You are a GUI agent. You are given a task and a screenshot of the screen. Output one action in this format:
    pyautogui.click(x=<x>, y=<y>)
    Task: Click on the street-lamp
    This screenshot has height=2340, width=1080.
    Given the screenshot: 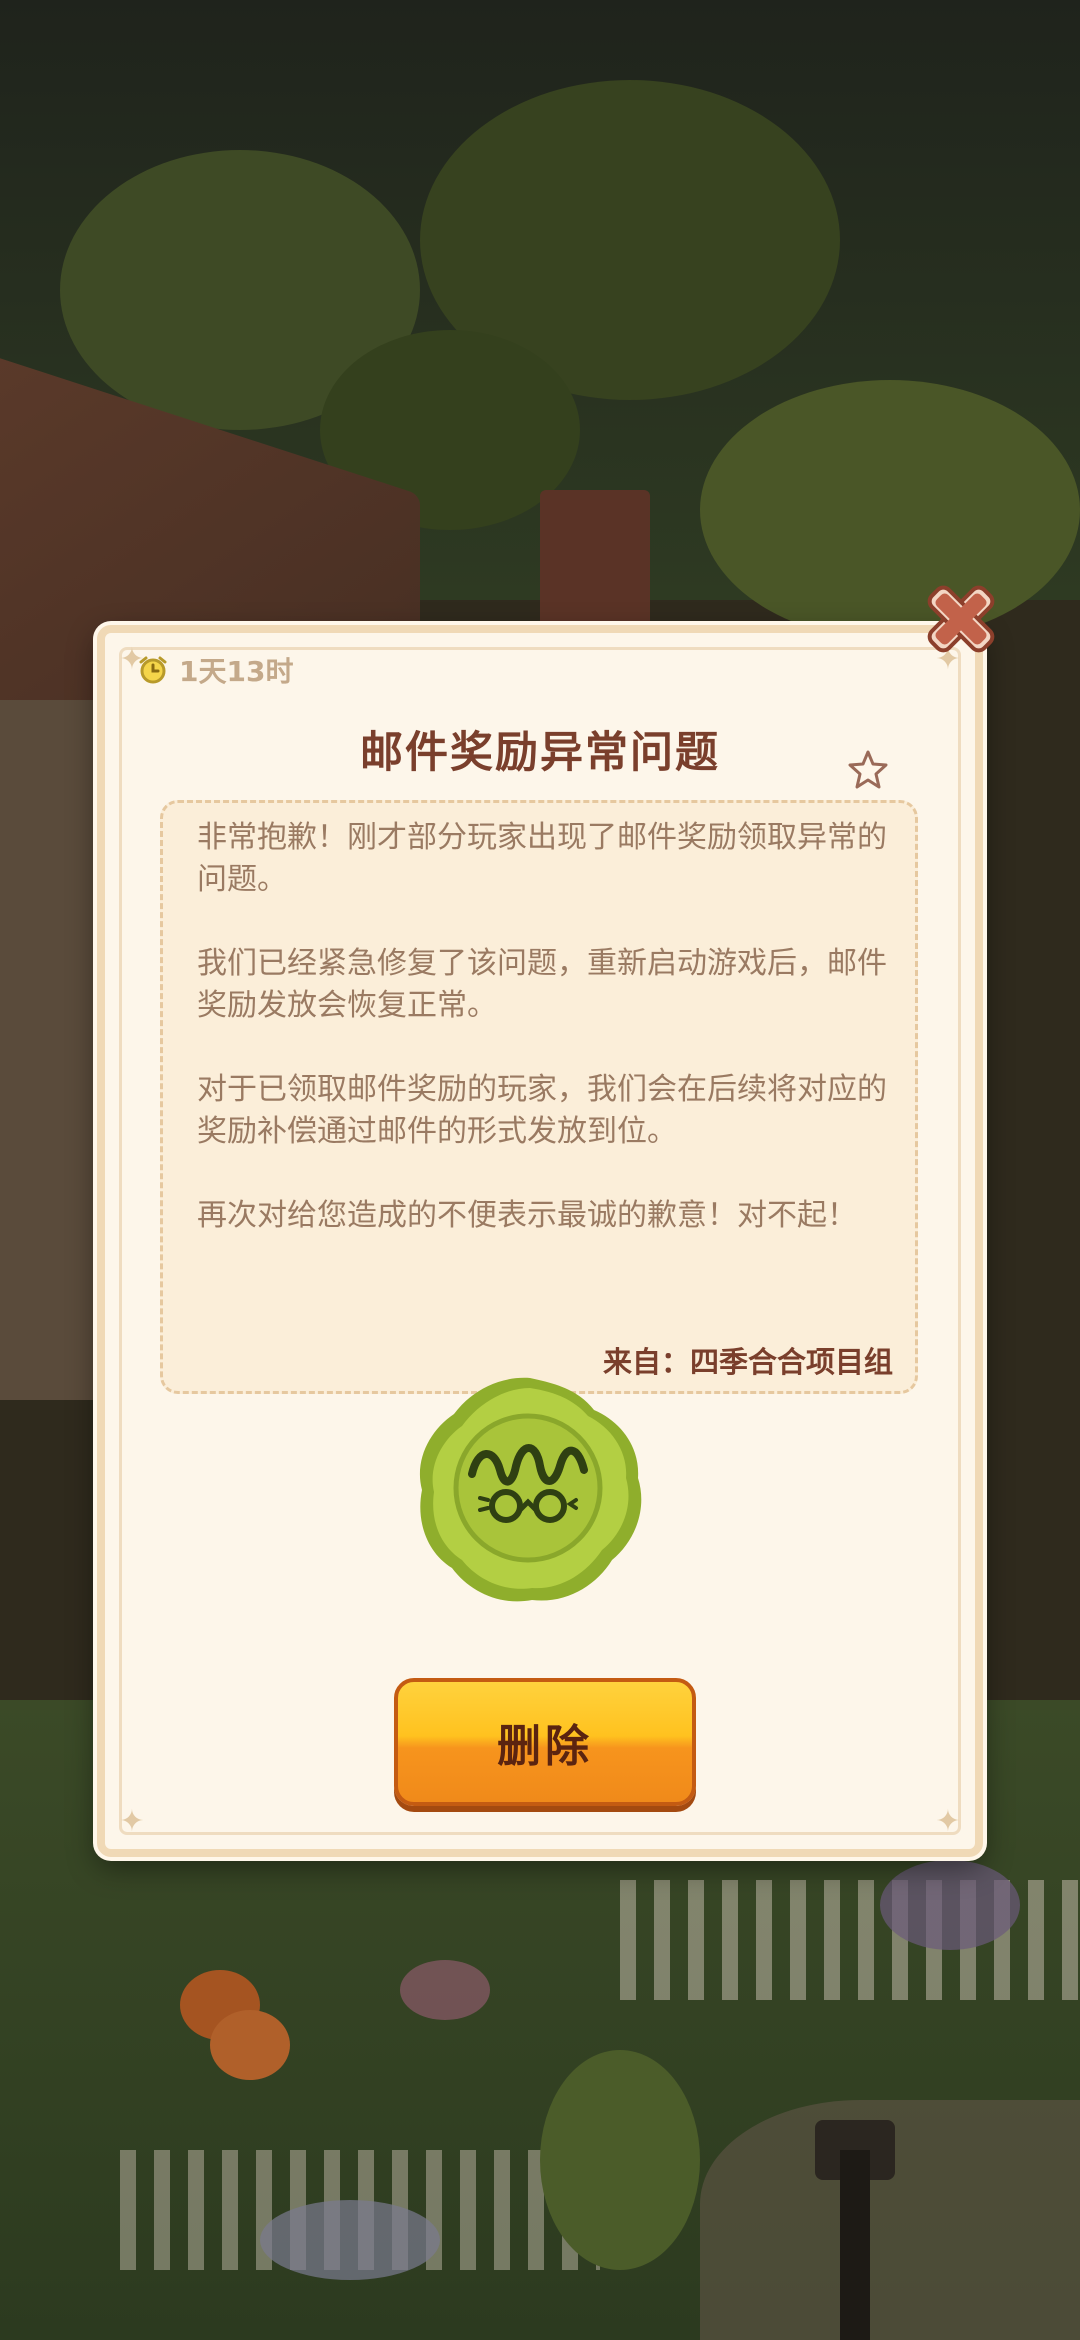 What is the action you would take?
    pyautogui.click(x=855, y=2245)
    